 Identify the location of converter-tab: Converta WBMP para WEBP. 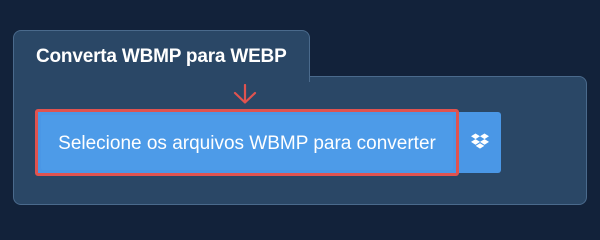
(161, 56).